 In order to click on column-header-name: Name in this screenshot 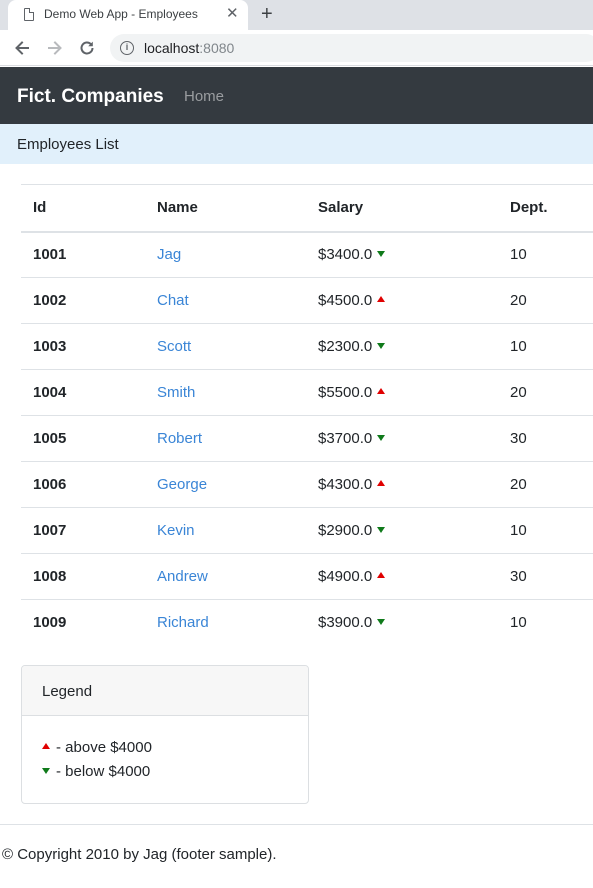, I will do `click(225, 208)`.